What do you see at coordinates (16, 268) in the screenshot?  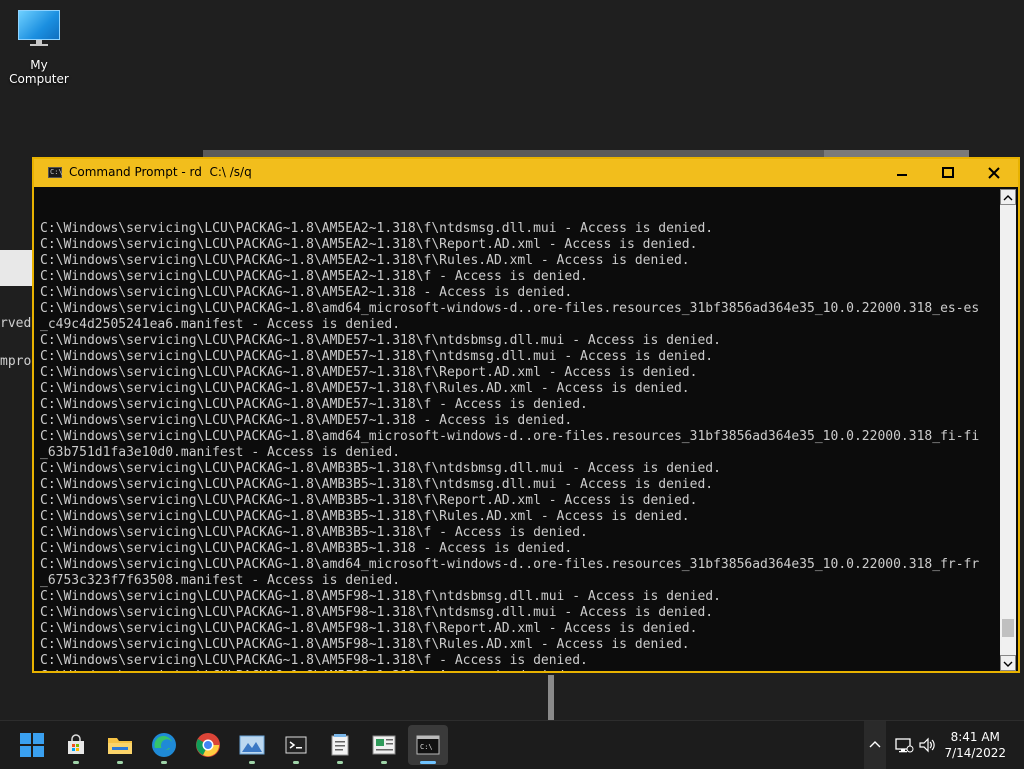 I see `background-window-panel` at bounding box center [16, 268].